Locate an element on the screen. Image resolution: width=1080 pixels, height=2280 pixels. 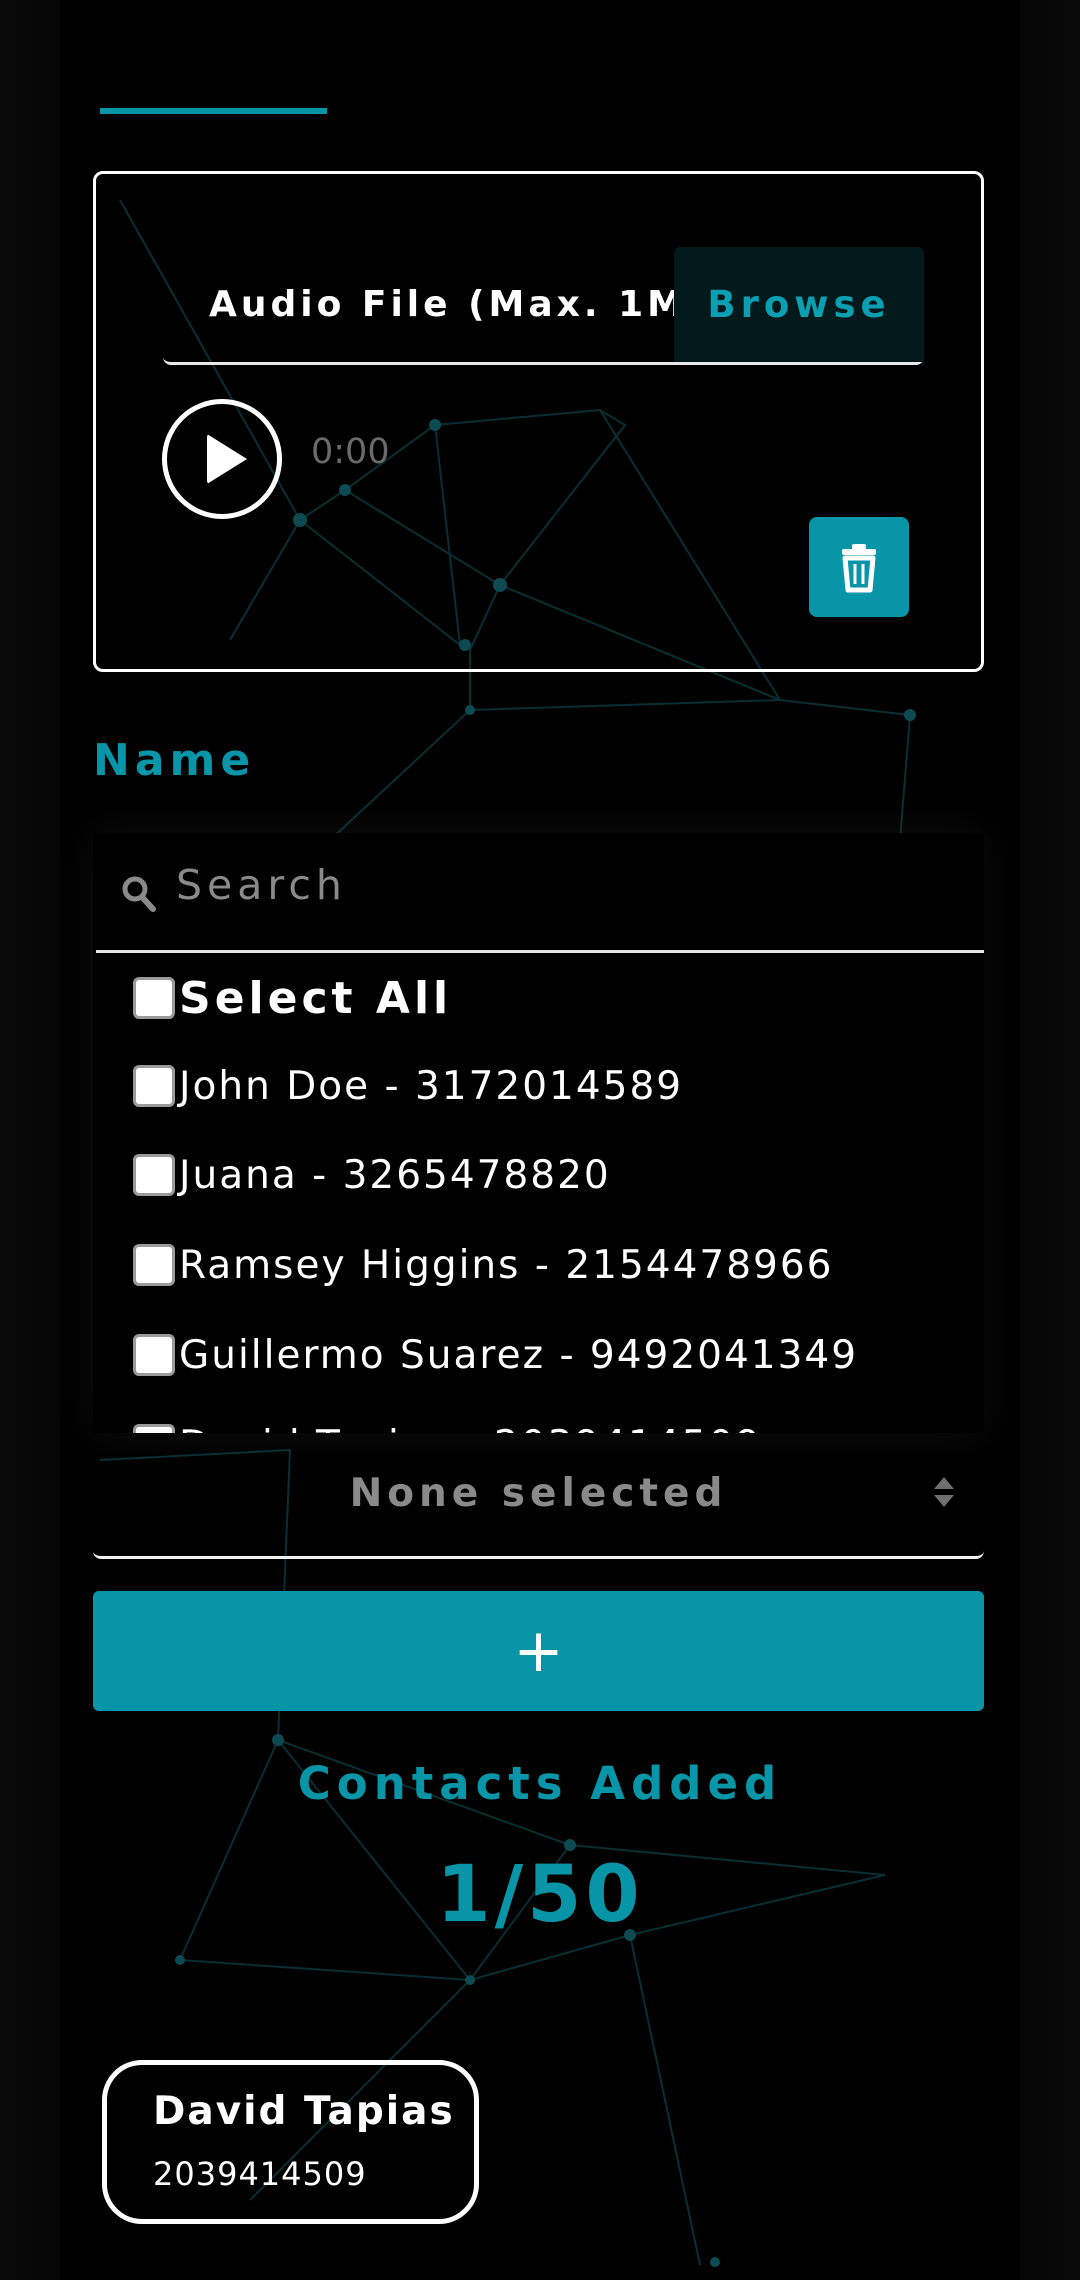
name-section-label: Name is located at coordinates (174, 760).